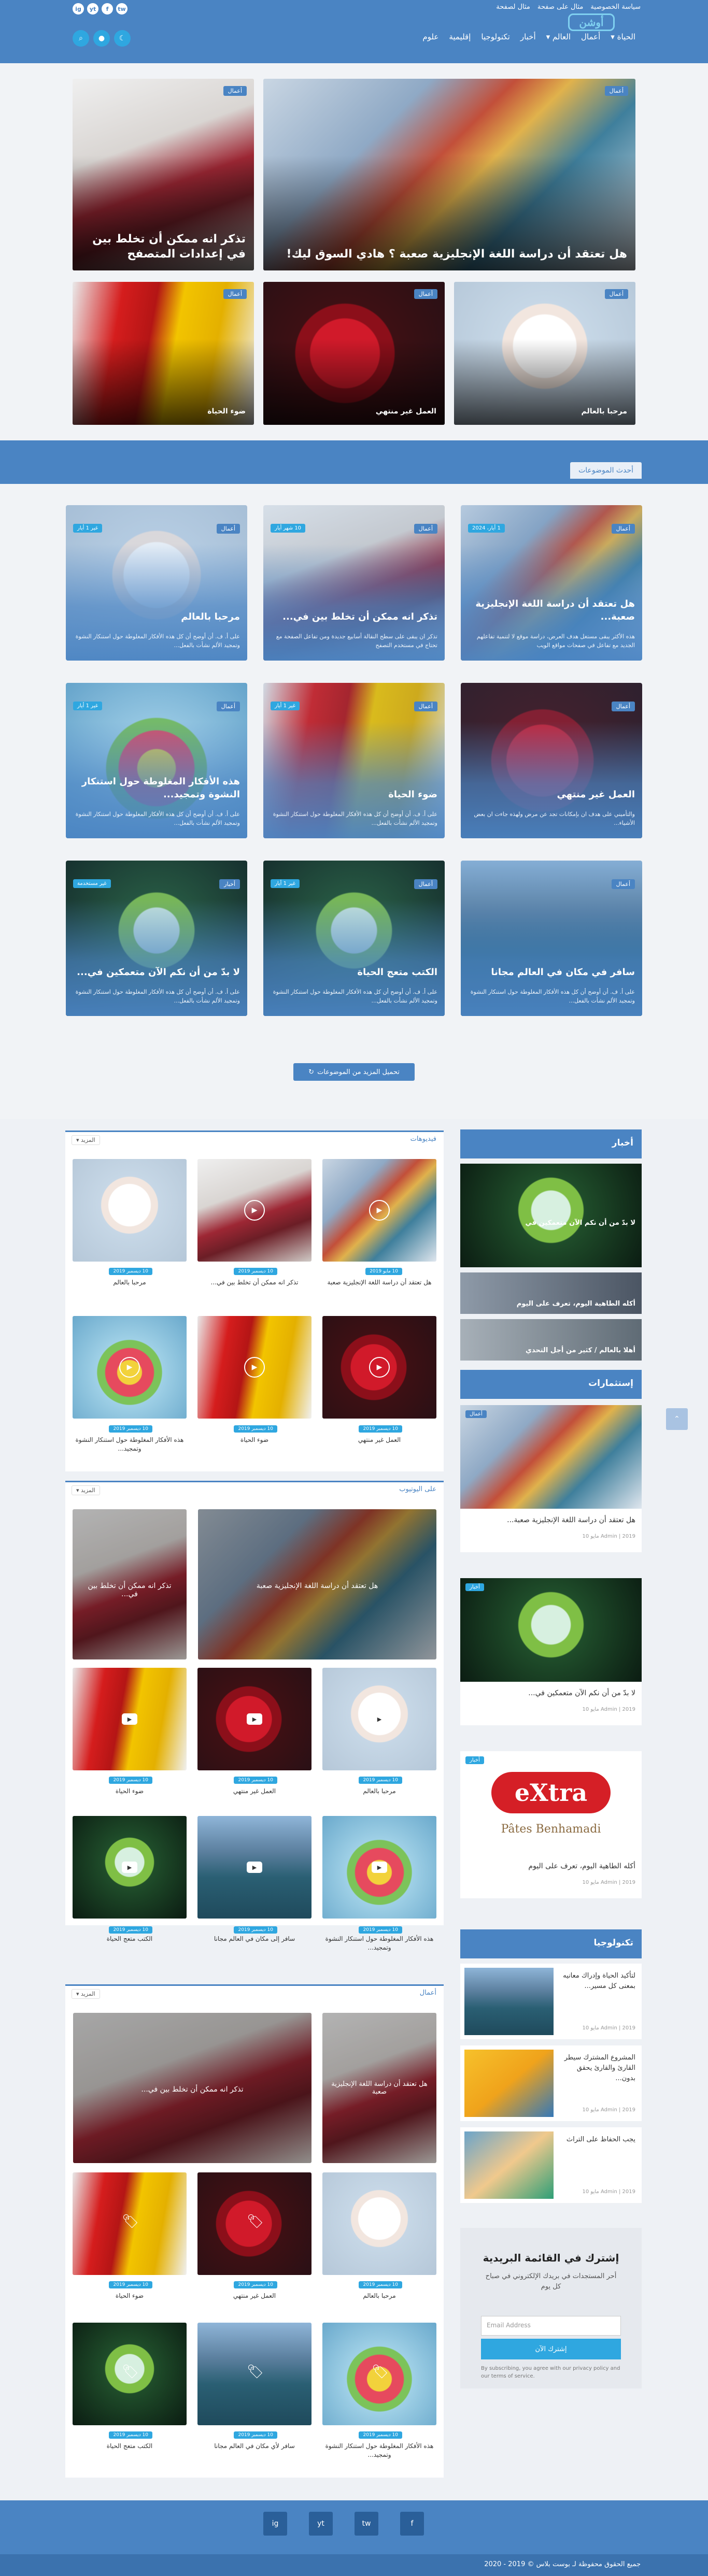 The image size is (708, 2576). I want to click on box-title: أعمال, so click(428, 1993).